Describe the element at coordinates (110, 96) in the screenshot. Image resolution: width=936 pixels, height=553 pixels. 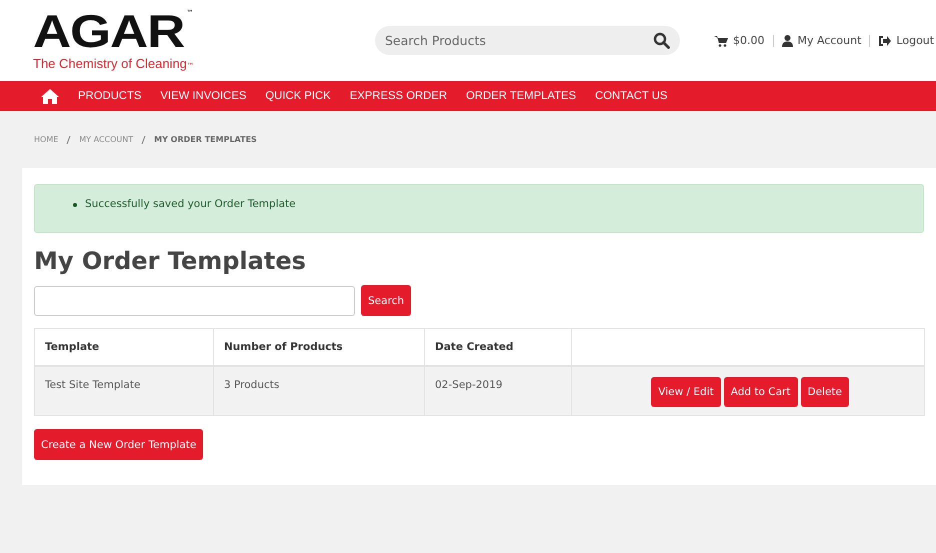
I see `nav-link: PRODUCTS` at that location.